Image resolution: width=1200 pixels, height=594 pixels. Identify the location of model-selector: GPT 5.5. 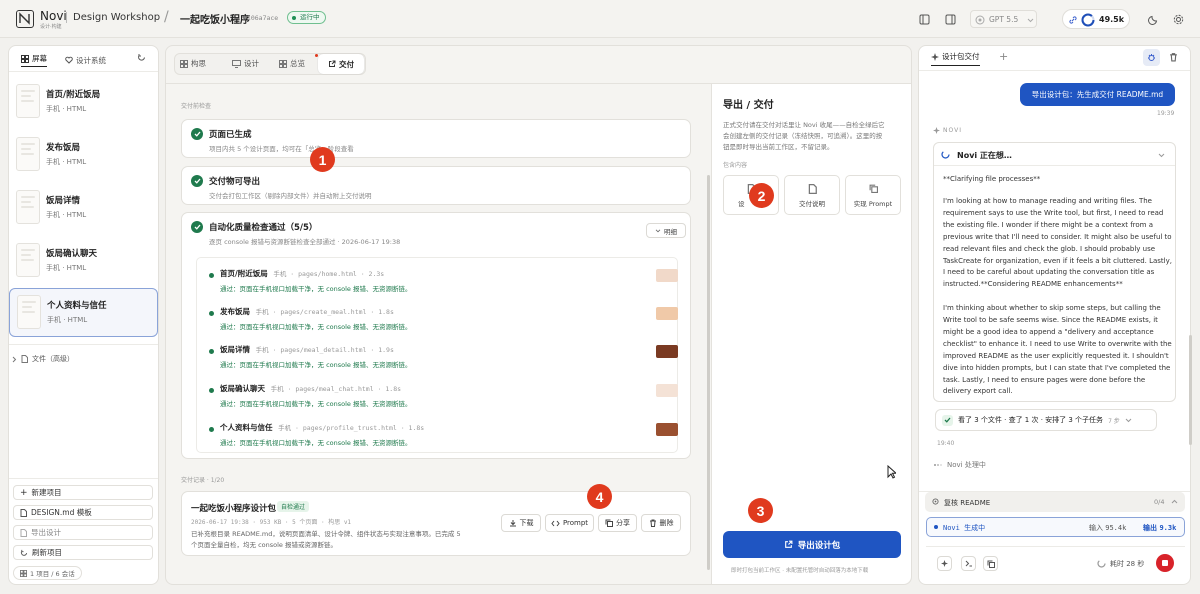
(1003, 19).